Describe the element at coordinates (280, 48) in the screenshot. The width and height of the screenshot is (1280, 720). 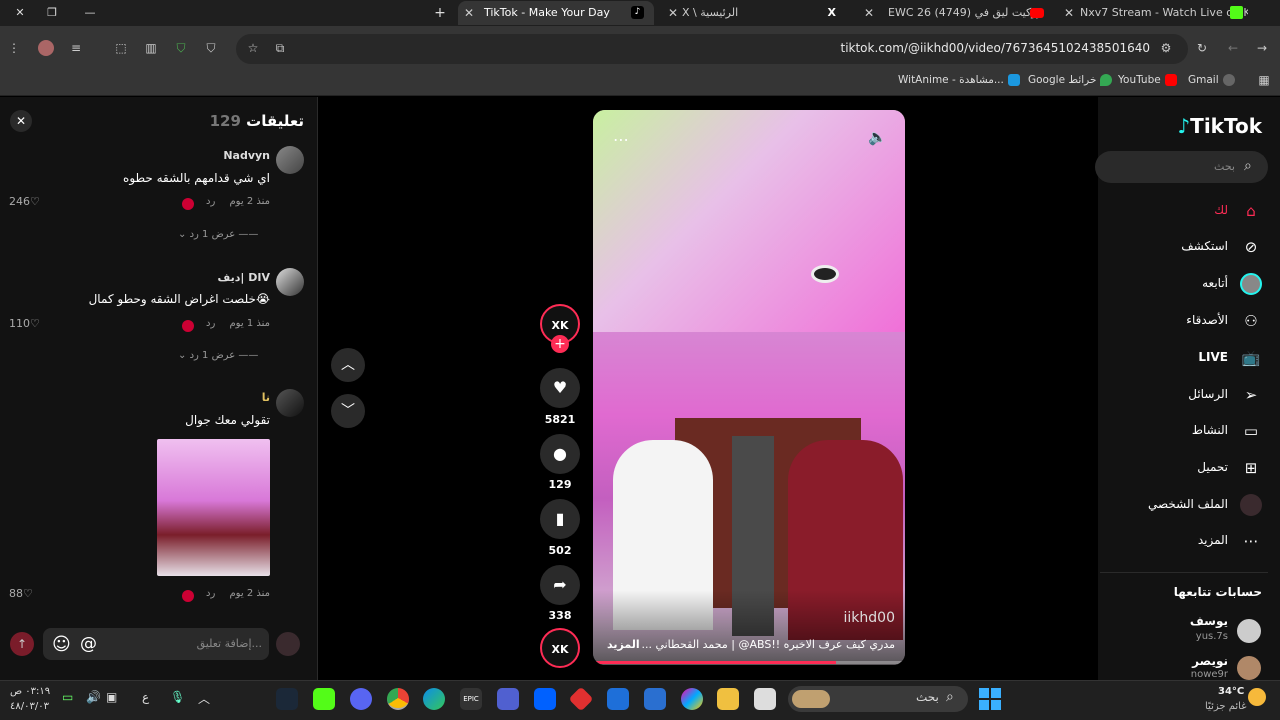
I see `translate-icon: ⧉` at that location.